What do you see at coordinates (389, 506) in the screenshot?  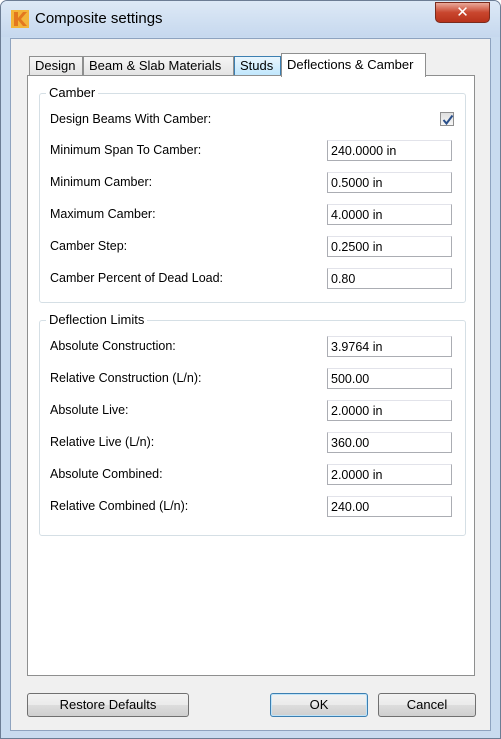 I see `relative-combined-input` at bounding box center [389, 506].